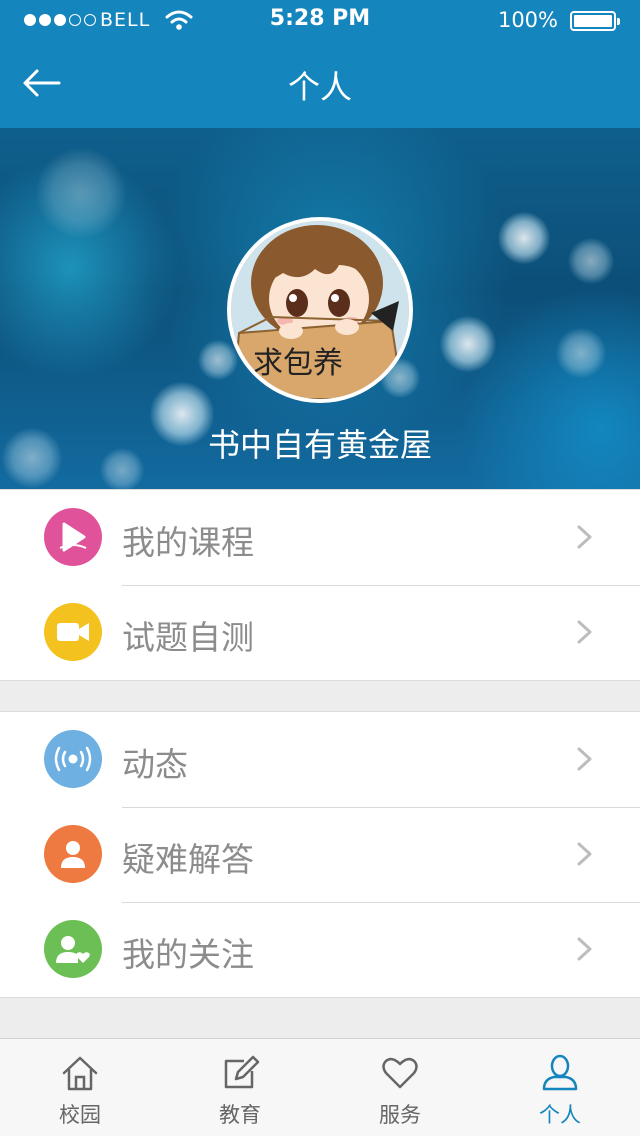 This screenshot has width=640, height=1136. What do you see at coordinates (320, 949) in the screenshot?
I see `menu-item-following: 我的关注` at bounding box center [320, 949].